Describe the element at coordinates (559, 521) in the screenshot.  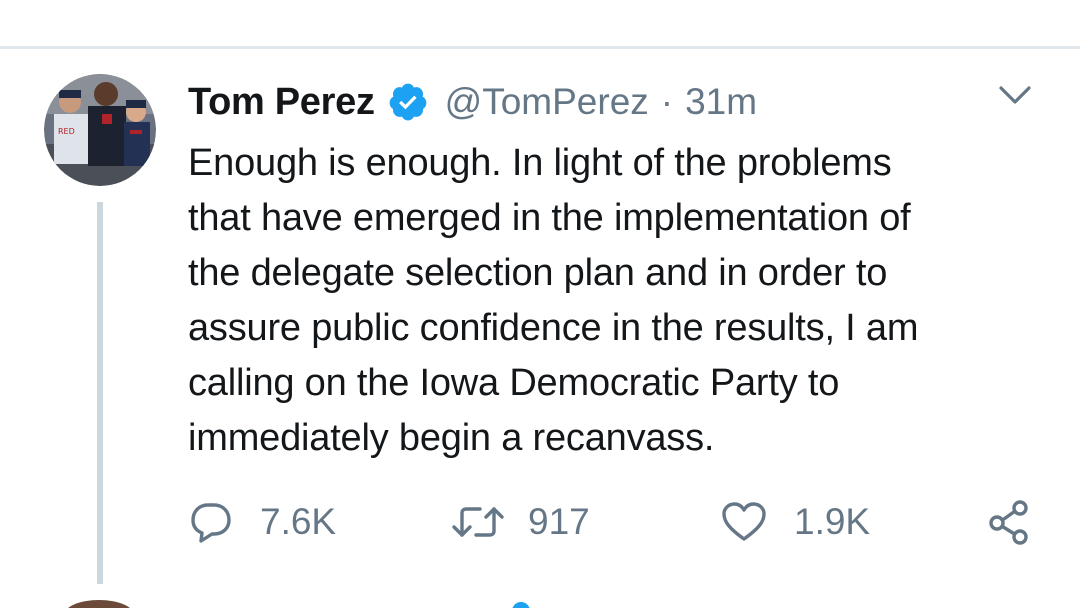
I see `retweet-count: 917` at that location.